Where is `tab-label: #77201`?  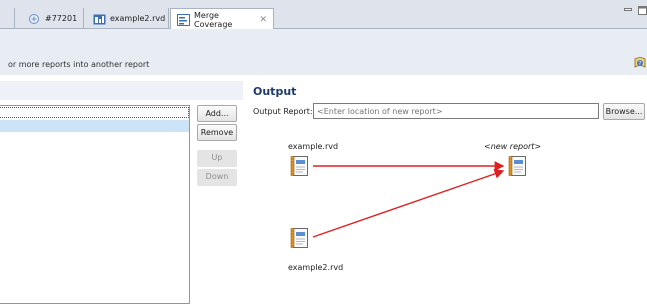 tab-label: #77201 is located at coordinates (61, 18).